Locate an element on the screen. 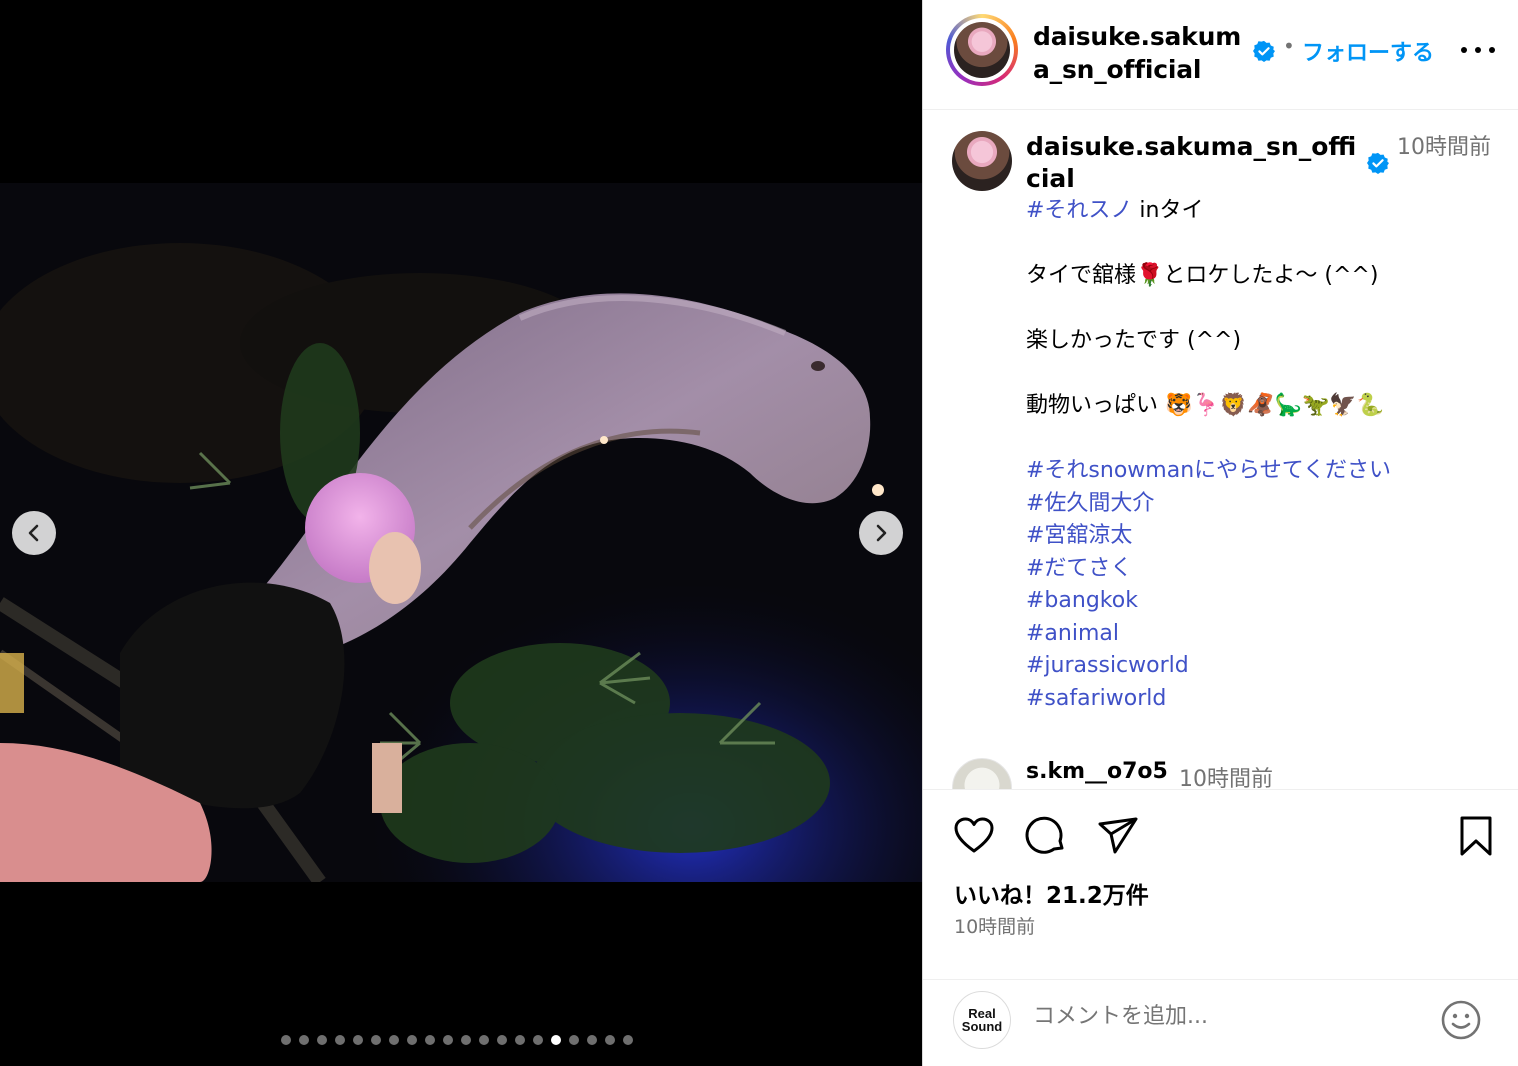 This screenshot has width=1518, height=1066. caption-line: #それスノ inタイ is located at coordinates (1261, 211).